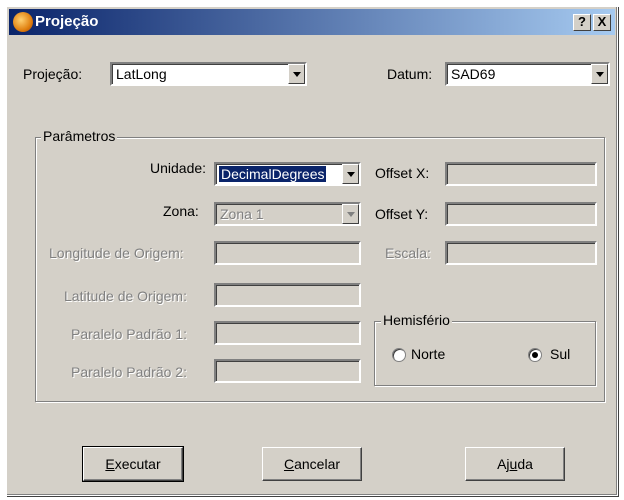 The height and width of the screenshot is (500, 624). I want to click on escala-field, so click(521, 253).